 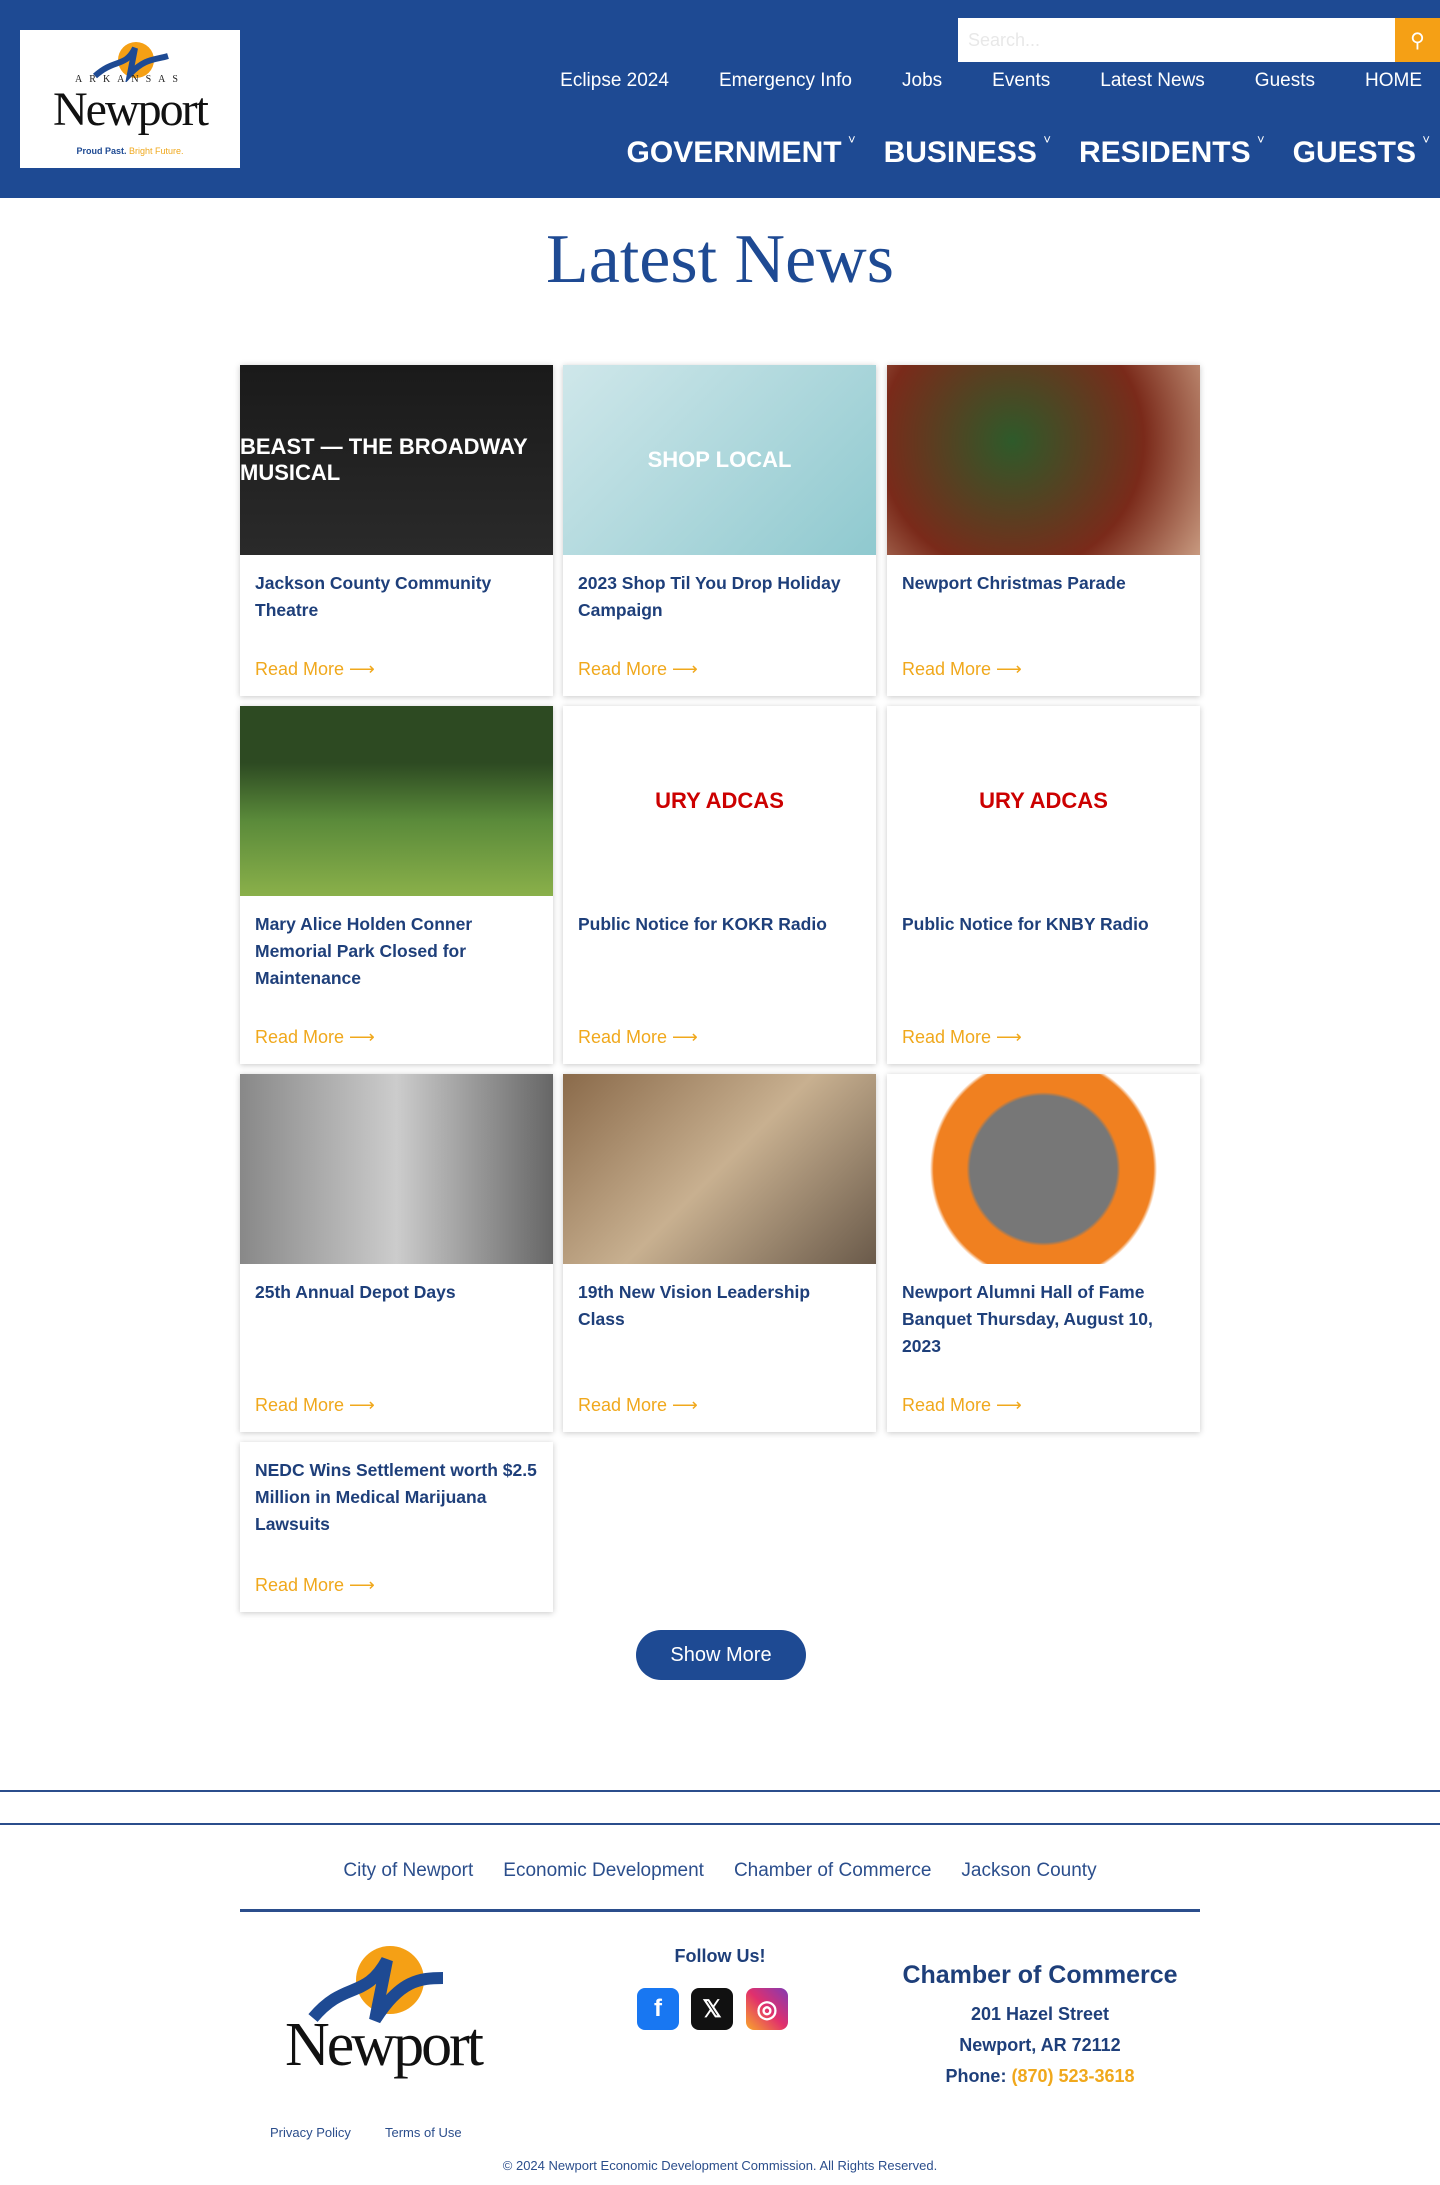 What do you see at coordinates (101, 151) in the screenshot?
I see `tagline-a: Proud Past.` at bounding box center [101, 151].